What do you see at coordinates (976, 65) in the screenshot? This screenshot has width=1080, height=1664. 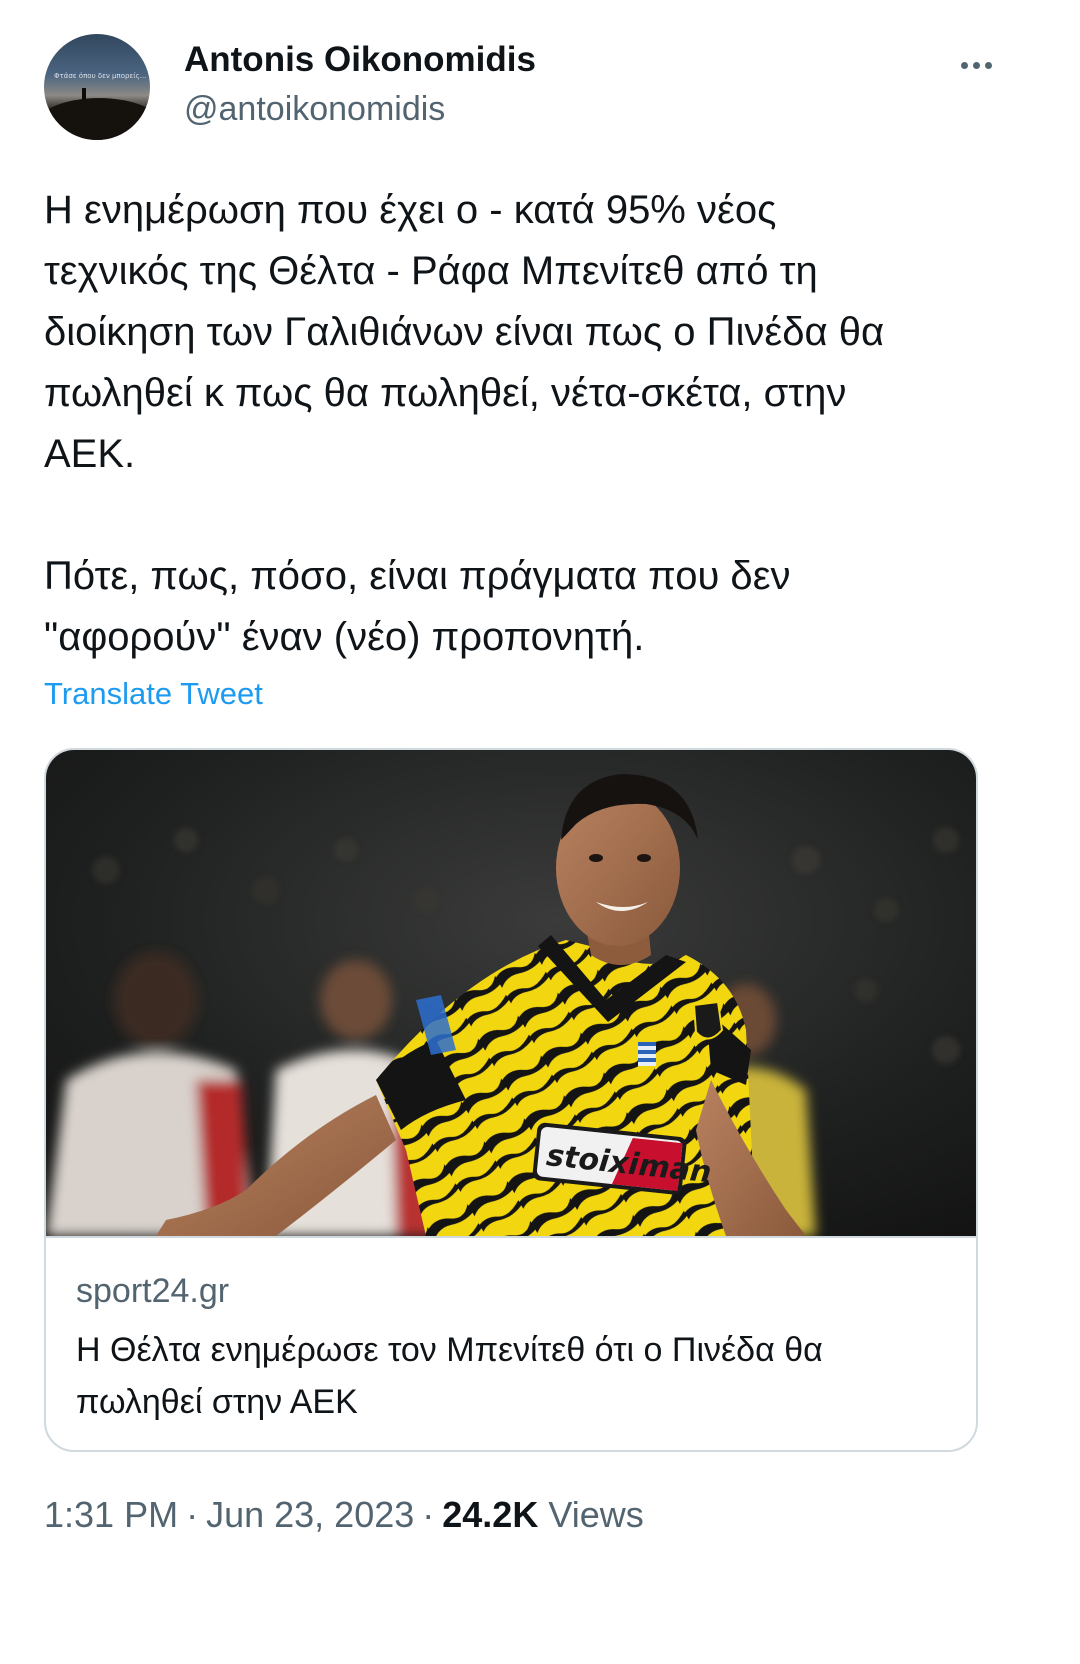 I see `more-options-button` at bounding box center [976, 65].